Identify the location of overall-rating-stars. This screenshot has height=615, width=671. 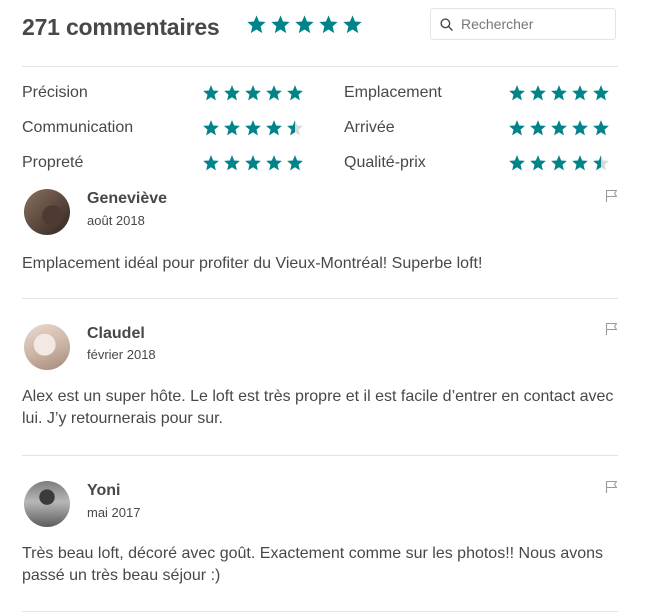
(304, 24).